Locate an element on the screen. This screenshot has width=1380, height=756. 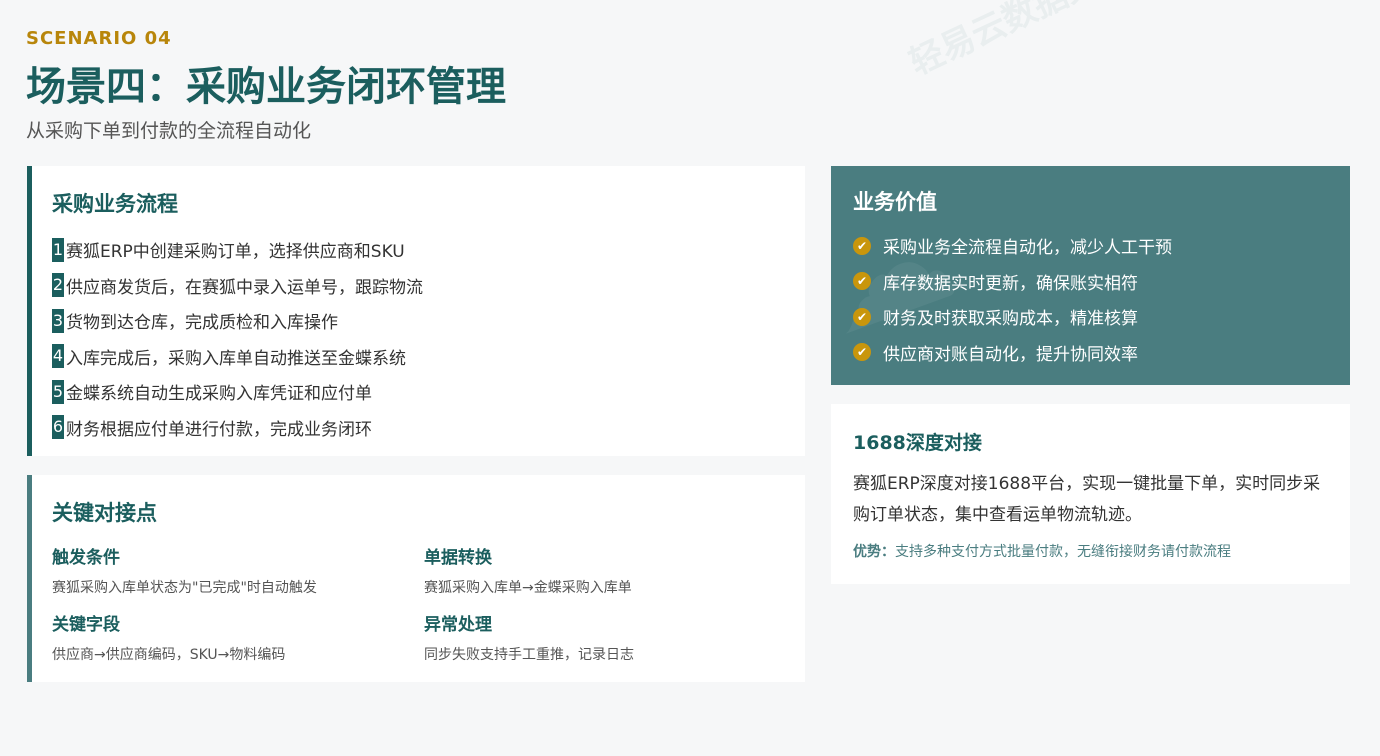
key-point-desc: 赛狐采购入库单状态为"已完成"时自动触发 is located at coordinates (184, 588).